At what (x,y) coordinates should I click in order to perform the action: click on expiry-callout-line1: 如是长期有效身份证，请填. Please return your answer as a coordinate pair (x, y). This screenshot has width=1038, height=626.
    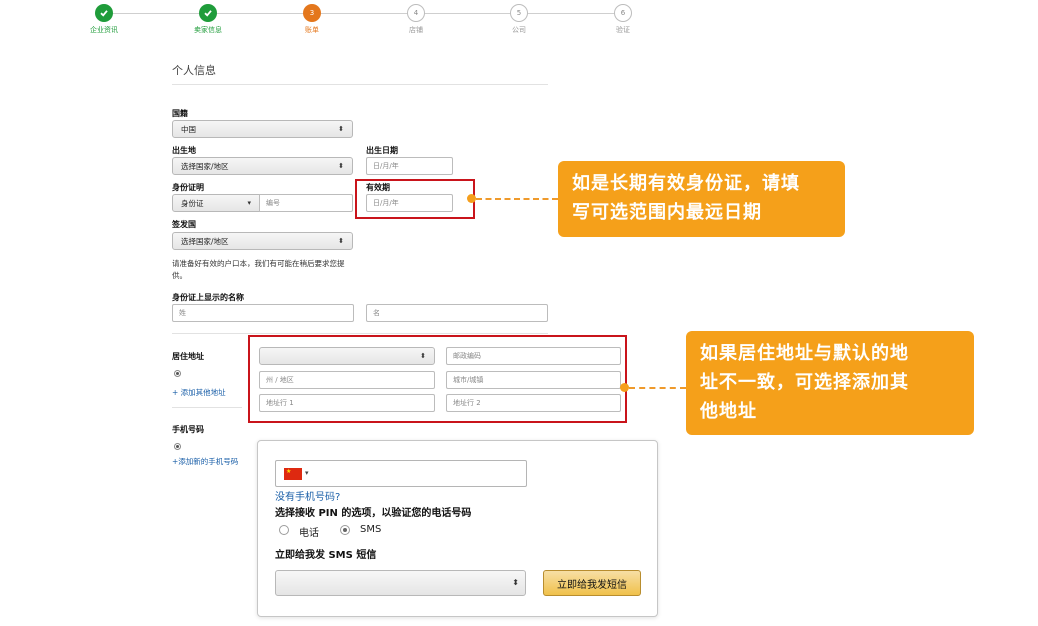
    Looking at the image, I should click on (686, 183).